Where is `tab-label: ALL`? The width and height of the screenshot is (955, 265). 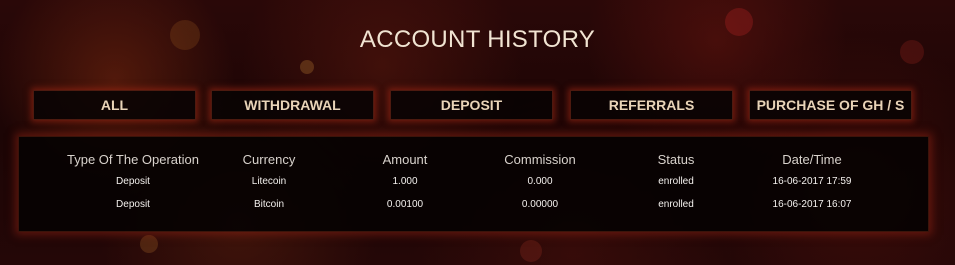 tab-label: ALL is located at coordinates (114, 105).